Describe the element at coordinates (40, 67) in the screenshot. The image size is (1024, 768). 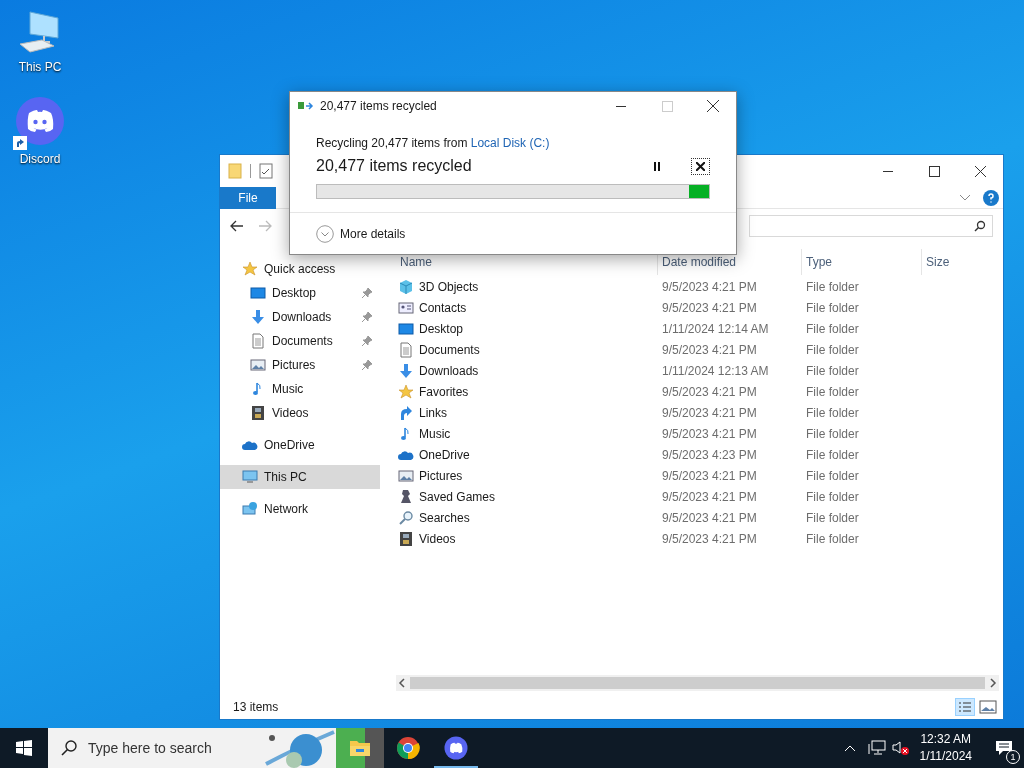
I see `shortcut-label: This PC` at that location.